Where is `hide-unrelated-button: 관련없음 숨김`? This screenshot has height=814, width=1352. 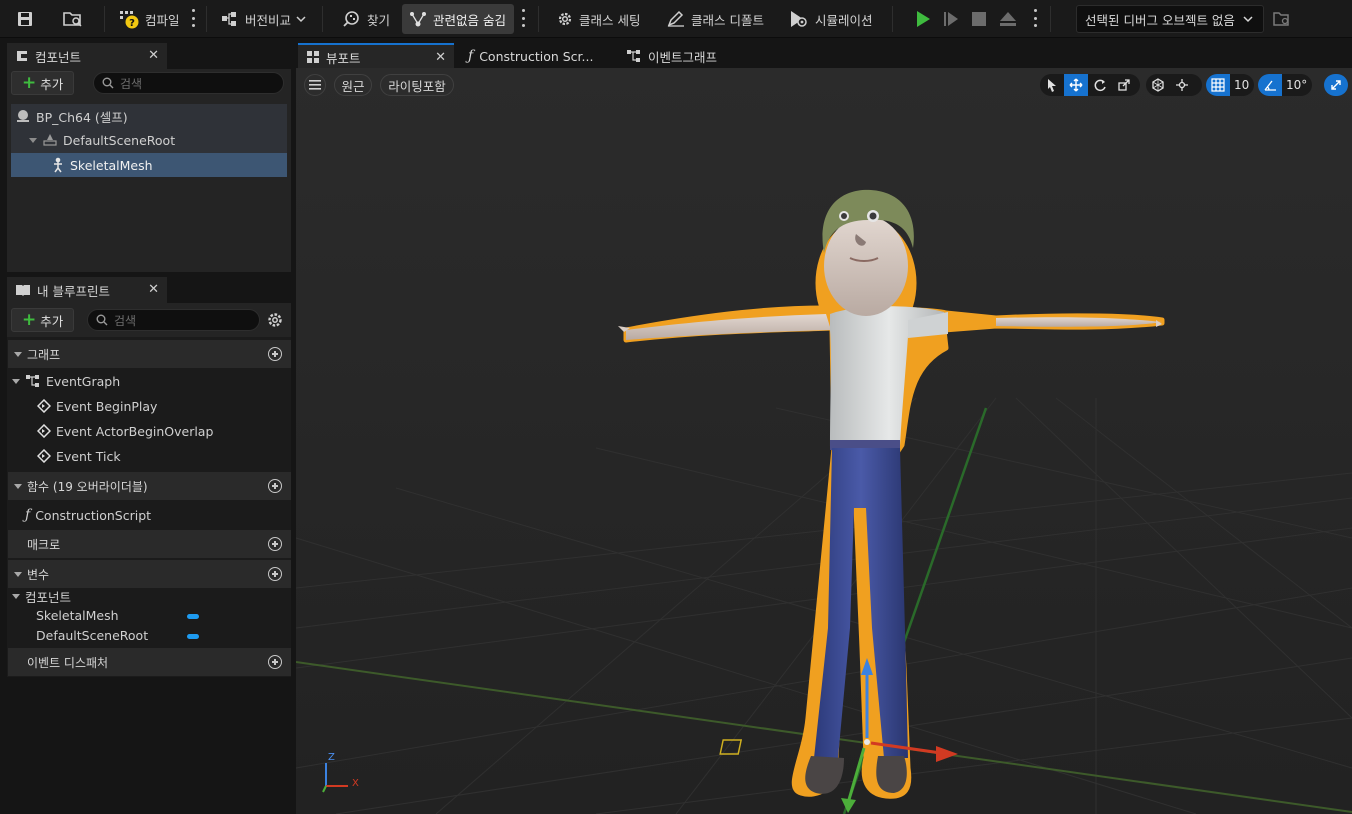 hide-unrelated-button: 관련없음 숨김 is located at coordinates (458, 19).